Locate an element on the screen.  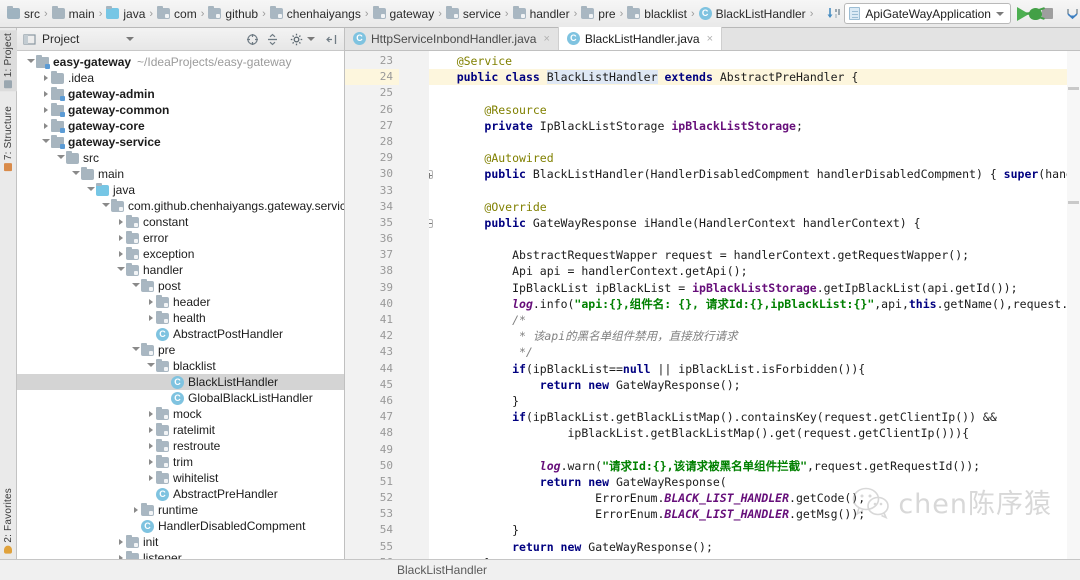
breadcrumb-item-com: com is located at coordinates (177, 14).